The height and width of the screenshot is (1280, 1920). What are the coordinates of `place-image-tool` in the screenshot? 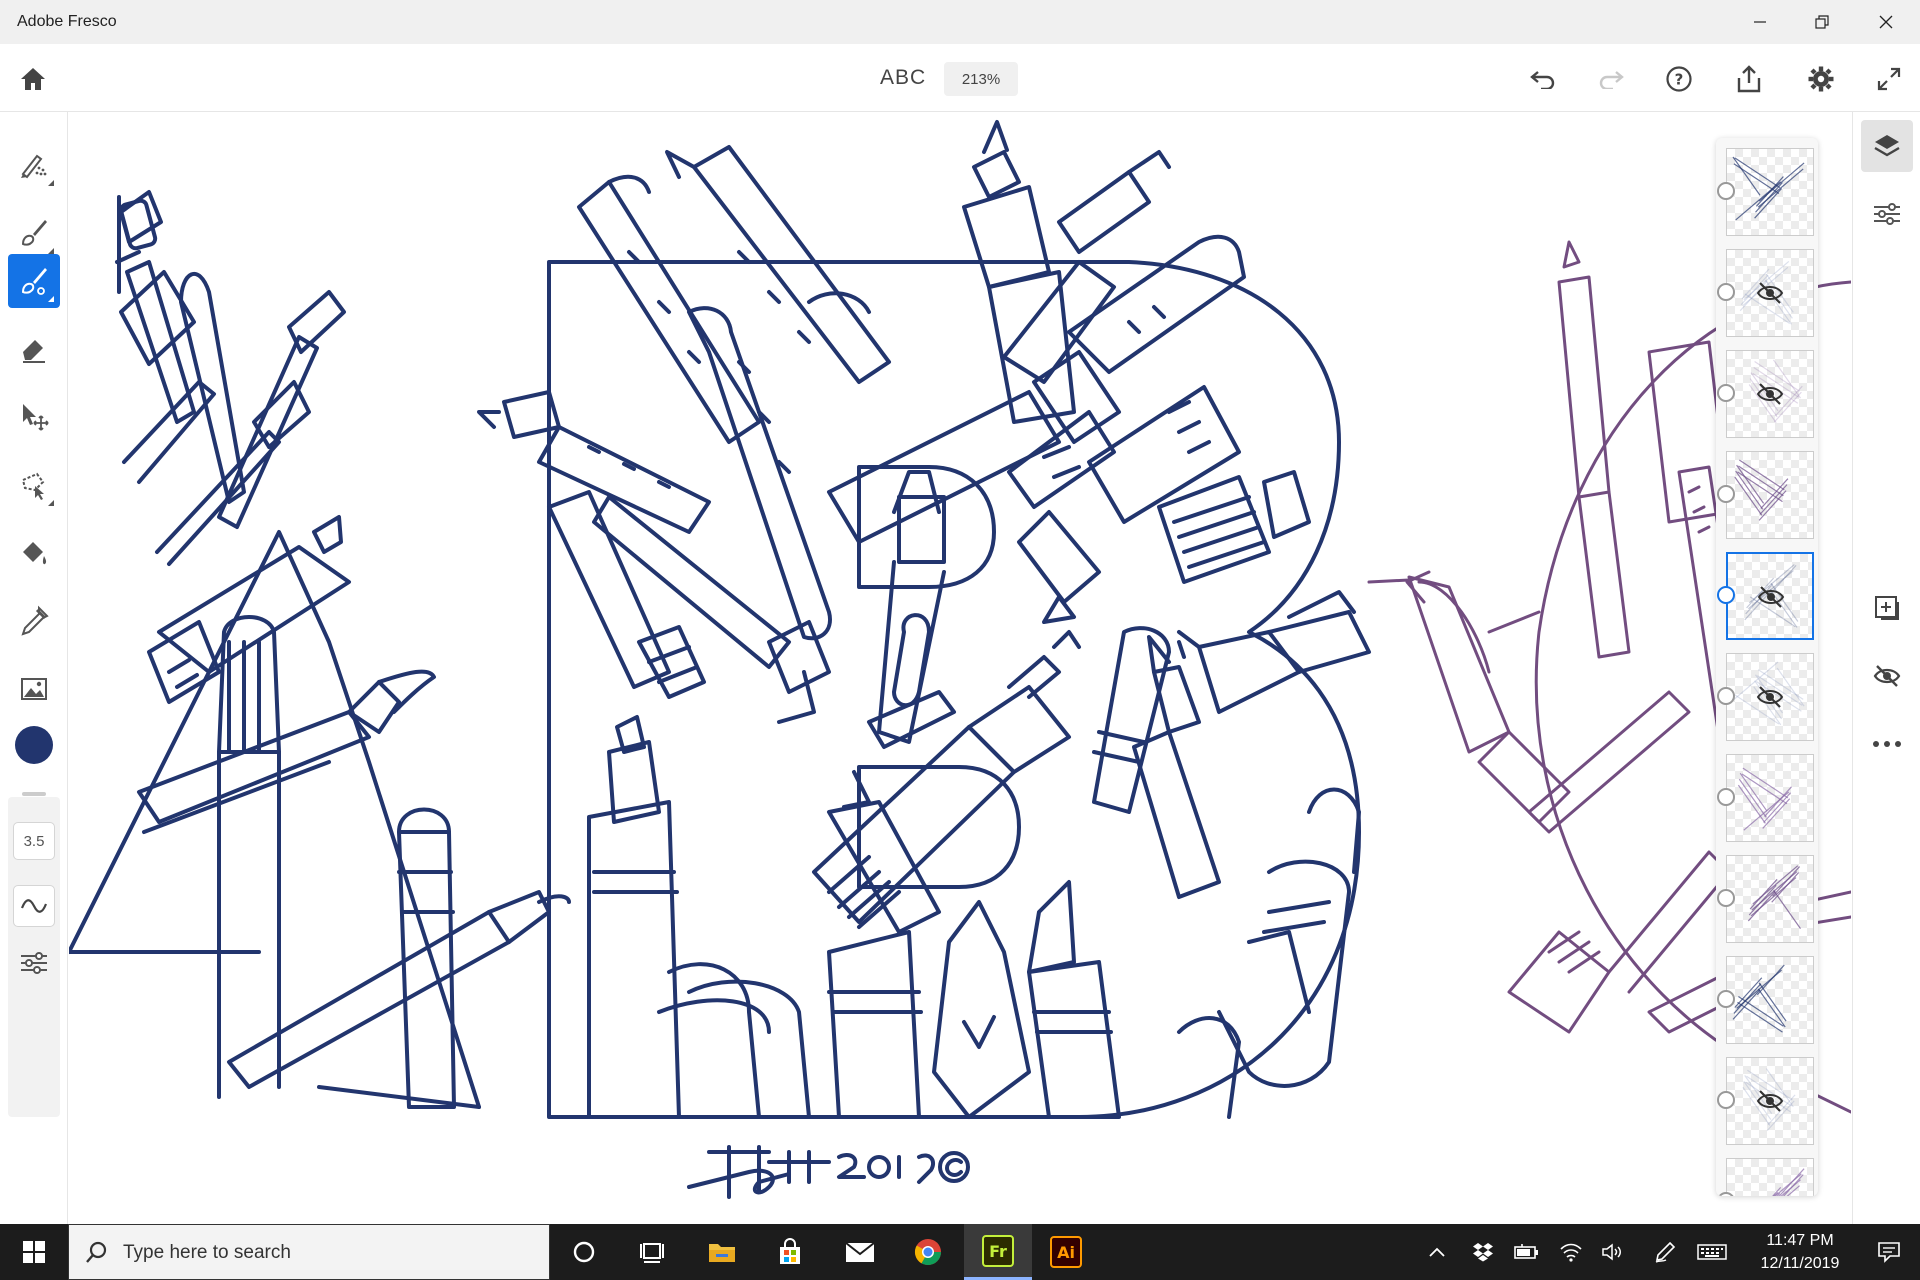 It's located at (34, 689).